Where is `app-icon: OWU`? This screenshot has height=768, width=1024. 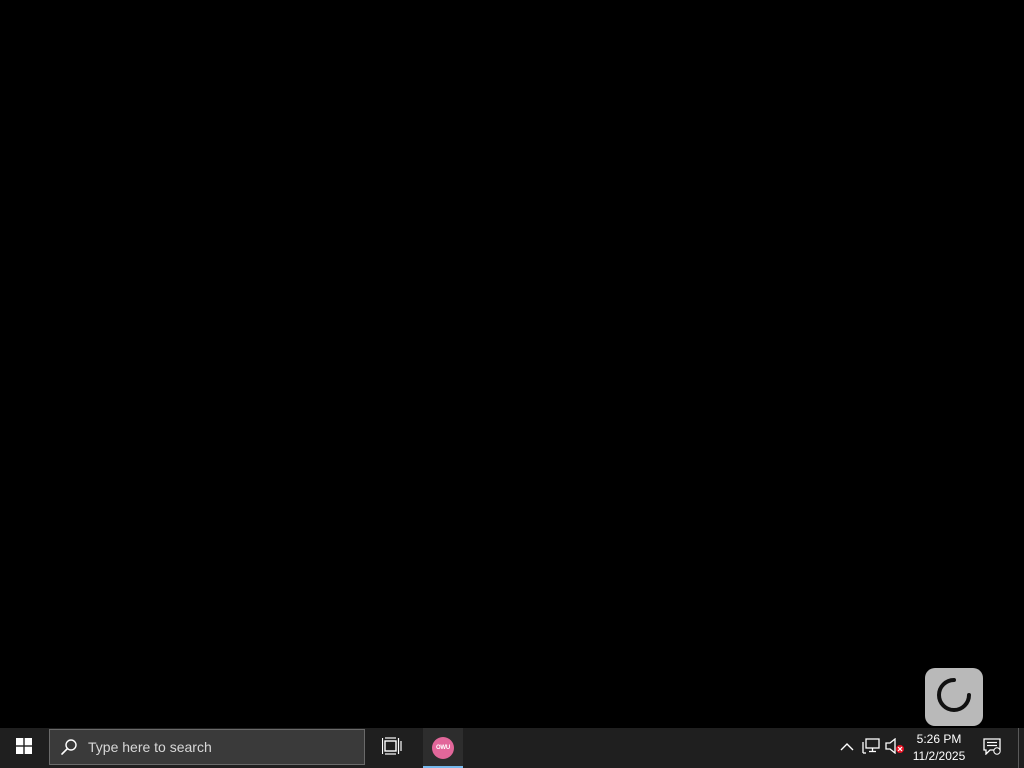 app-icon: OWU is located at coordinates (443, 748).